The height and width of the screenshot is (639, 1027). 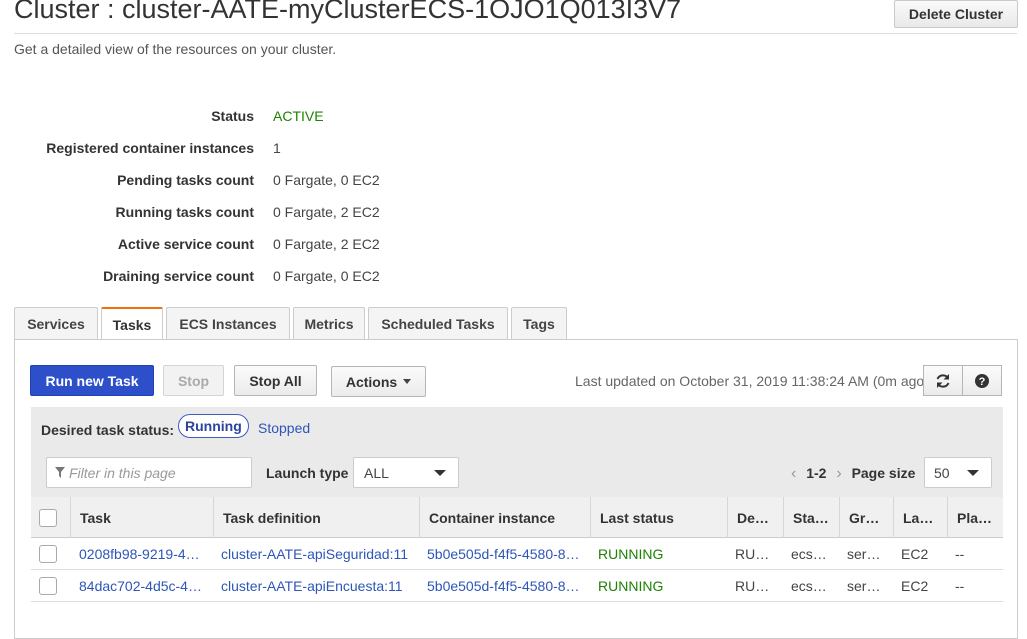 I want to click on column-header: Last status, so click(x=658, y=517).